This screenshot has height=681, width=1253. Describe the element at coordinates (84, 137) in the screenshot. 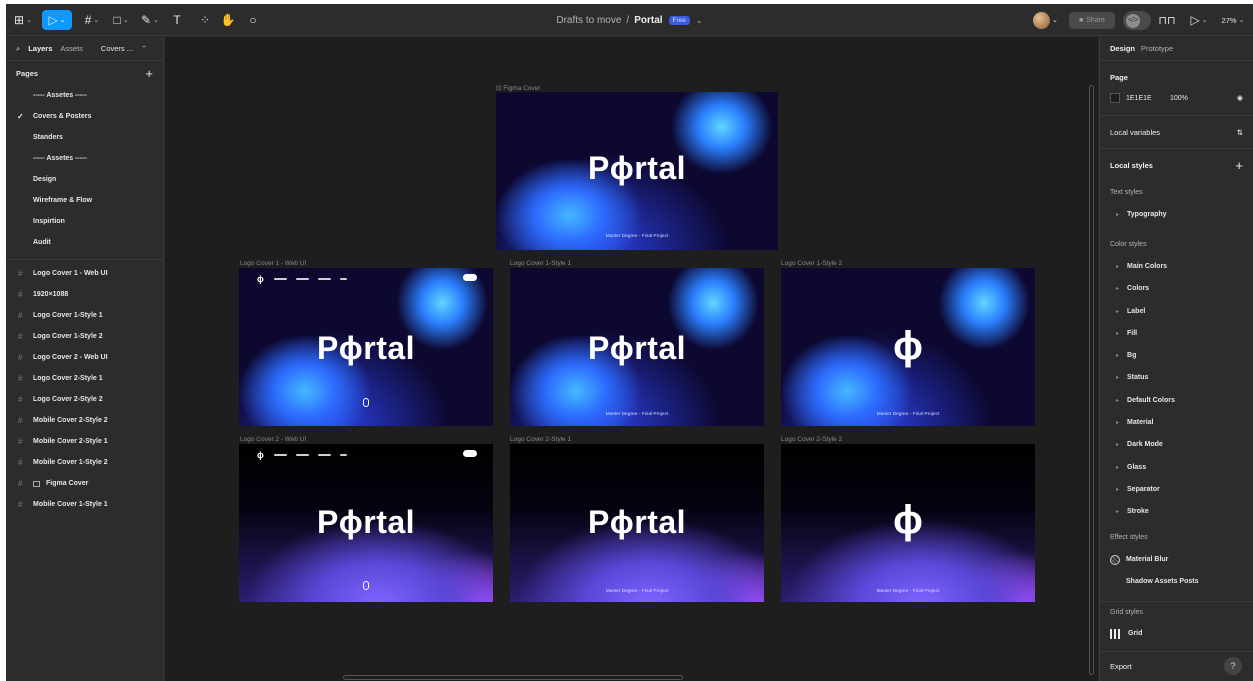

I see `page-item: Standers` at that location.